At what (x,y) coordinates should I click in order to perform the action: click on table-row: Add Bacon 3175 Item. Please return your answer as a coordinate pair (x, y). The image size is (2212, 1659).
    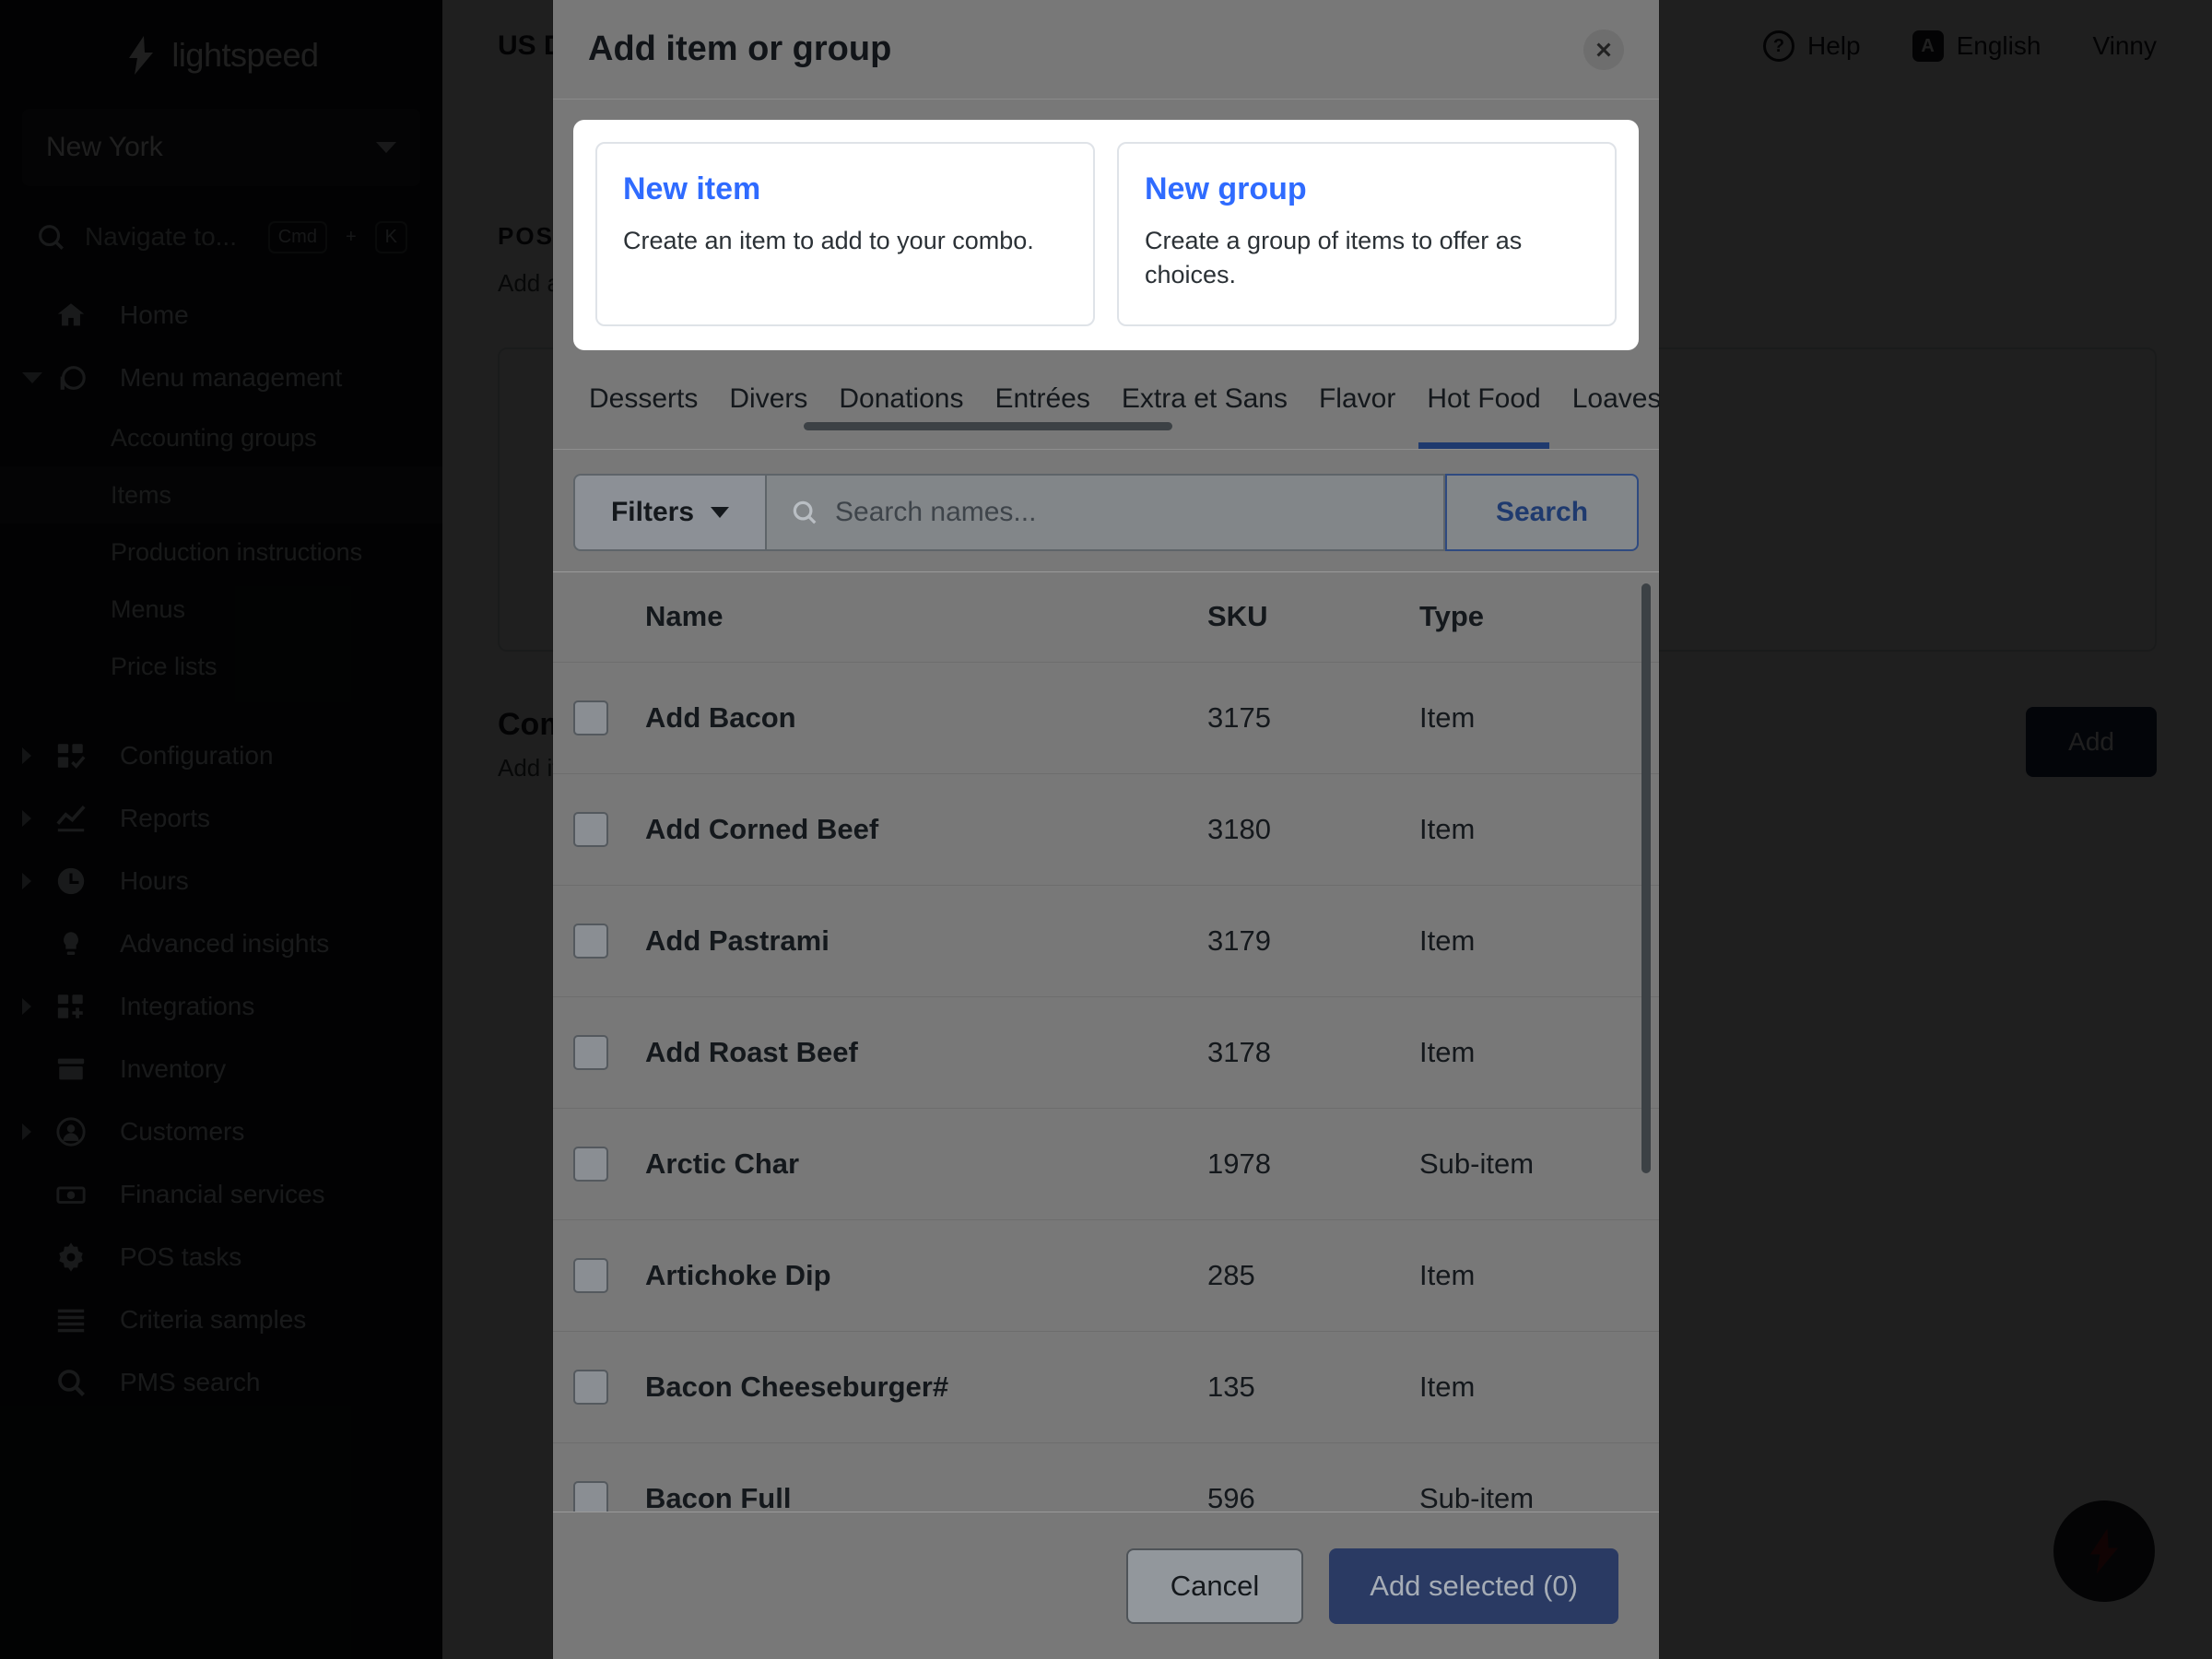
    Looking at the image, I should click on (1106, 718).